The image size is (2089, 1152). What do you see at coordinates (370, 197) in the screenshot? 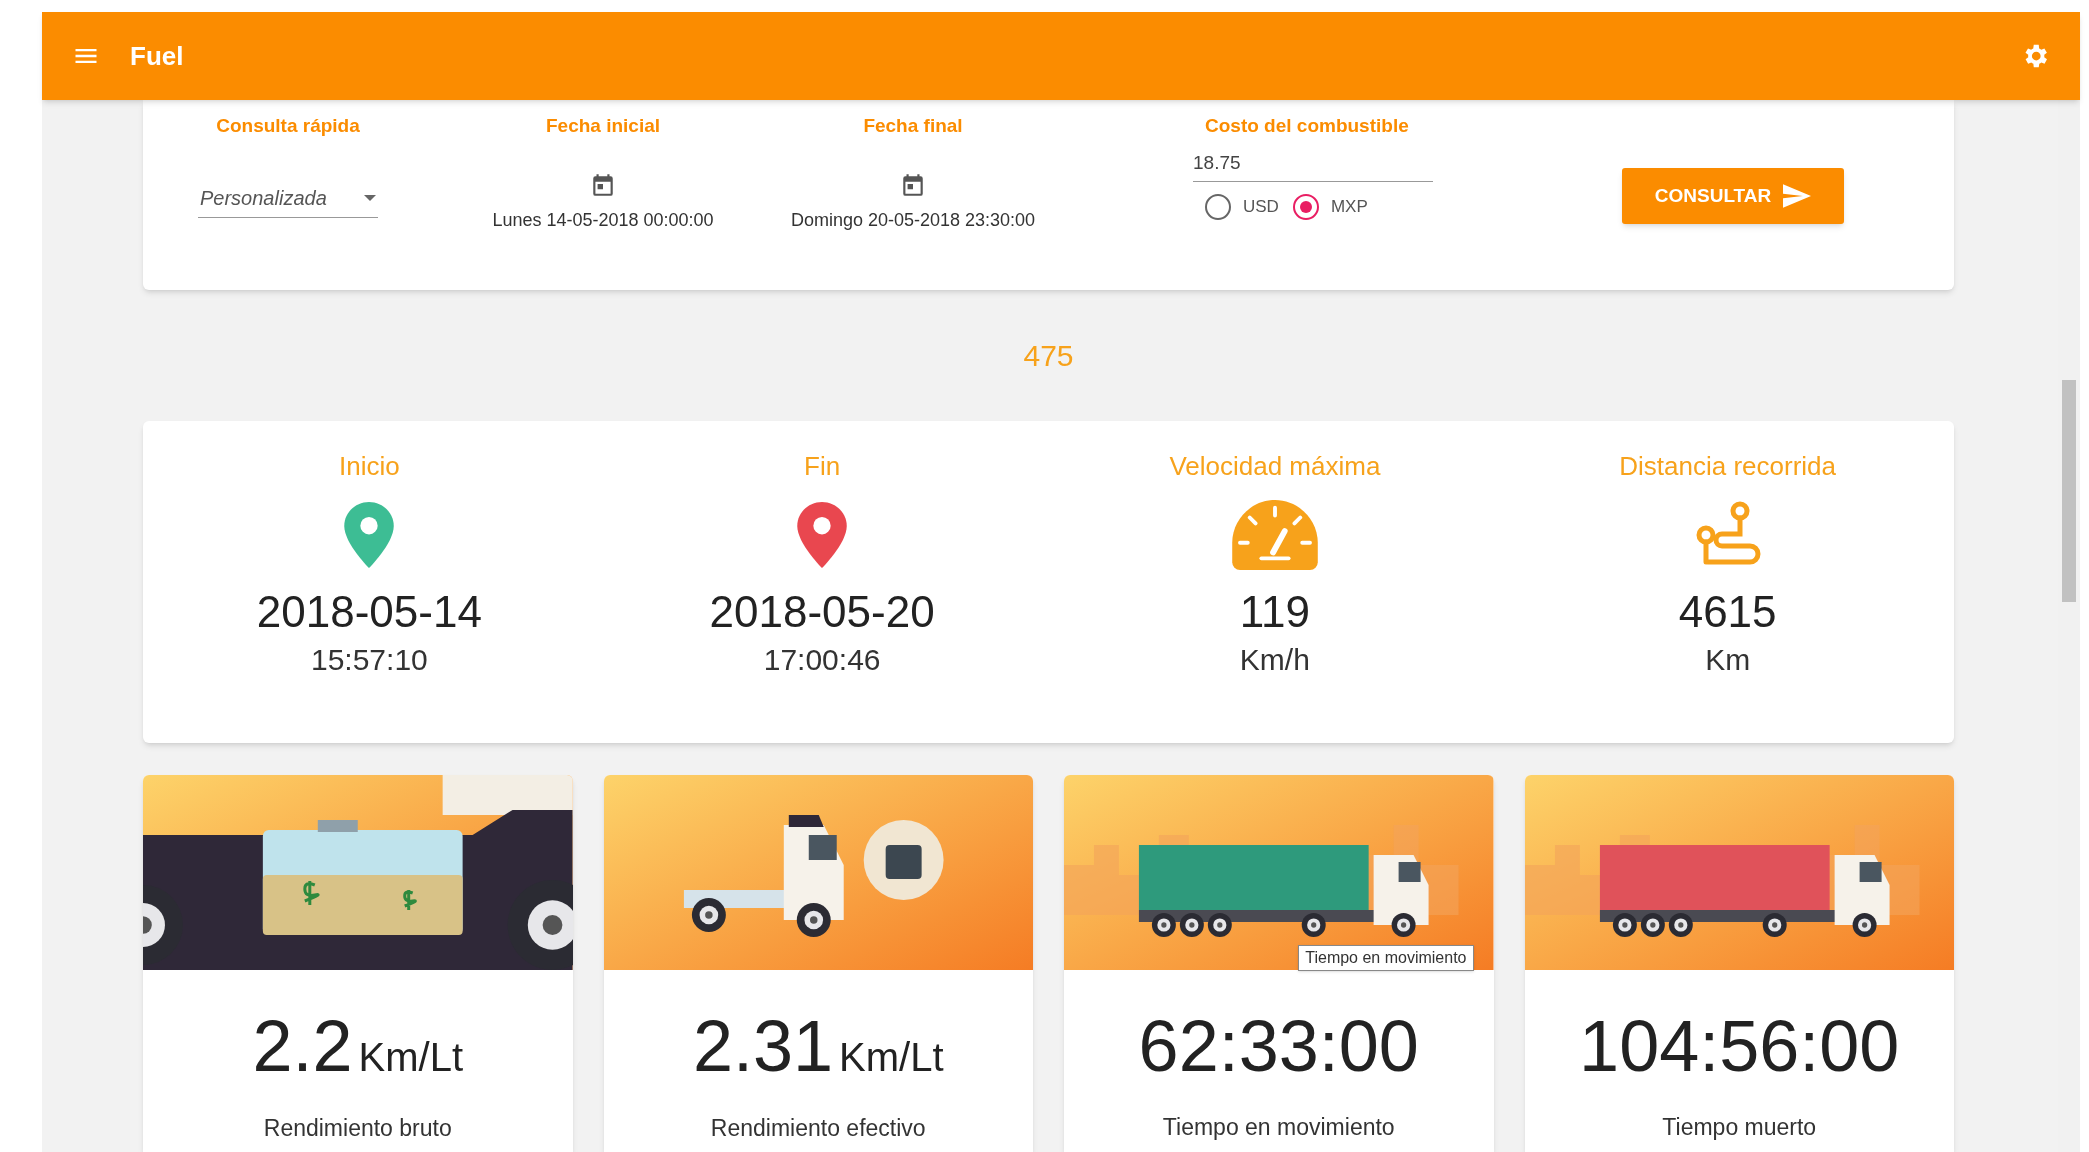
I see `dropdown-caret-icon` at bounding box center [370, 197].